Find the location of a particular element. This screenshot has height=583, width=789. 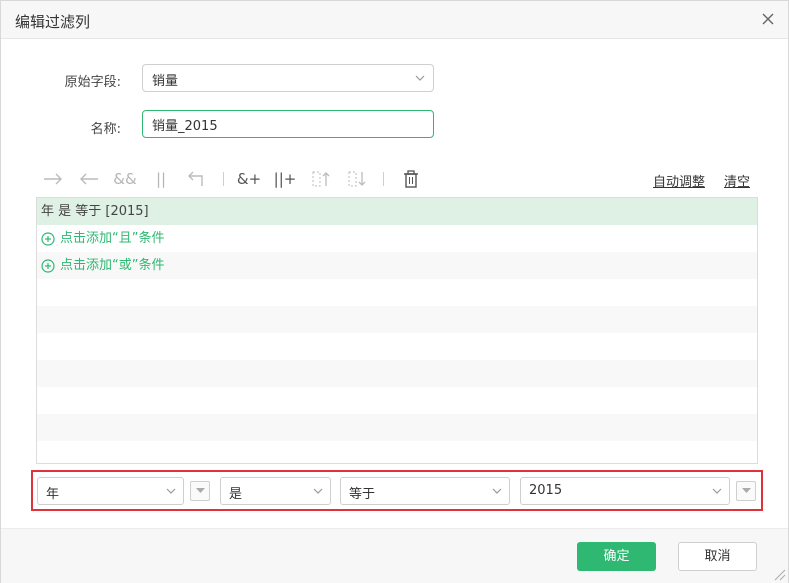

resize-handle-icon is located at coordinates (779, 574).